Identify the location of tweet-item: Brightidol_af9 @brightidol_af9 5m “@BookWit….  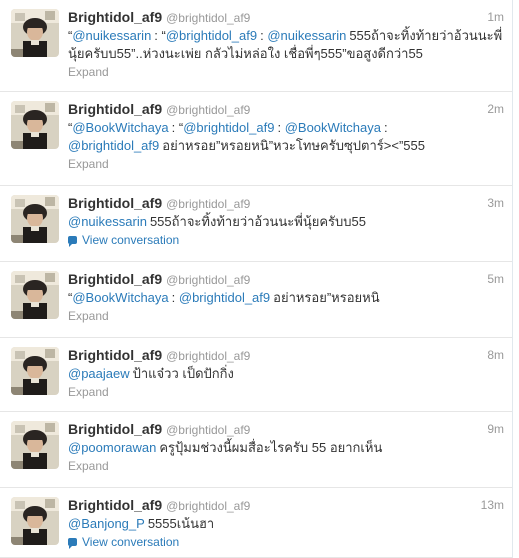
(256, 300).